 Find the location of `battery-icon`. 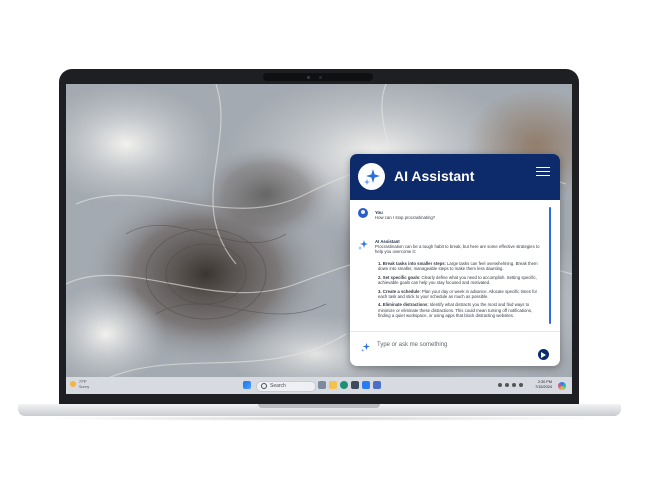

battery-icon is located at coordinates (521, 385).